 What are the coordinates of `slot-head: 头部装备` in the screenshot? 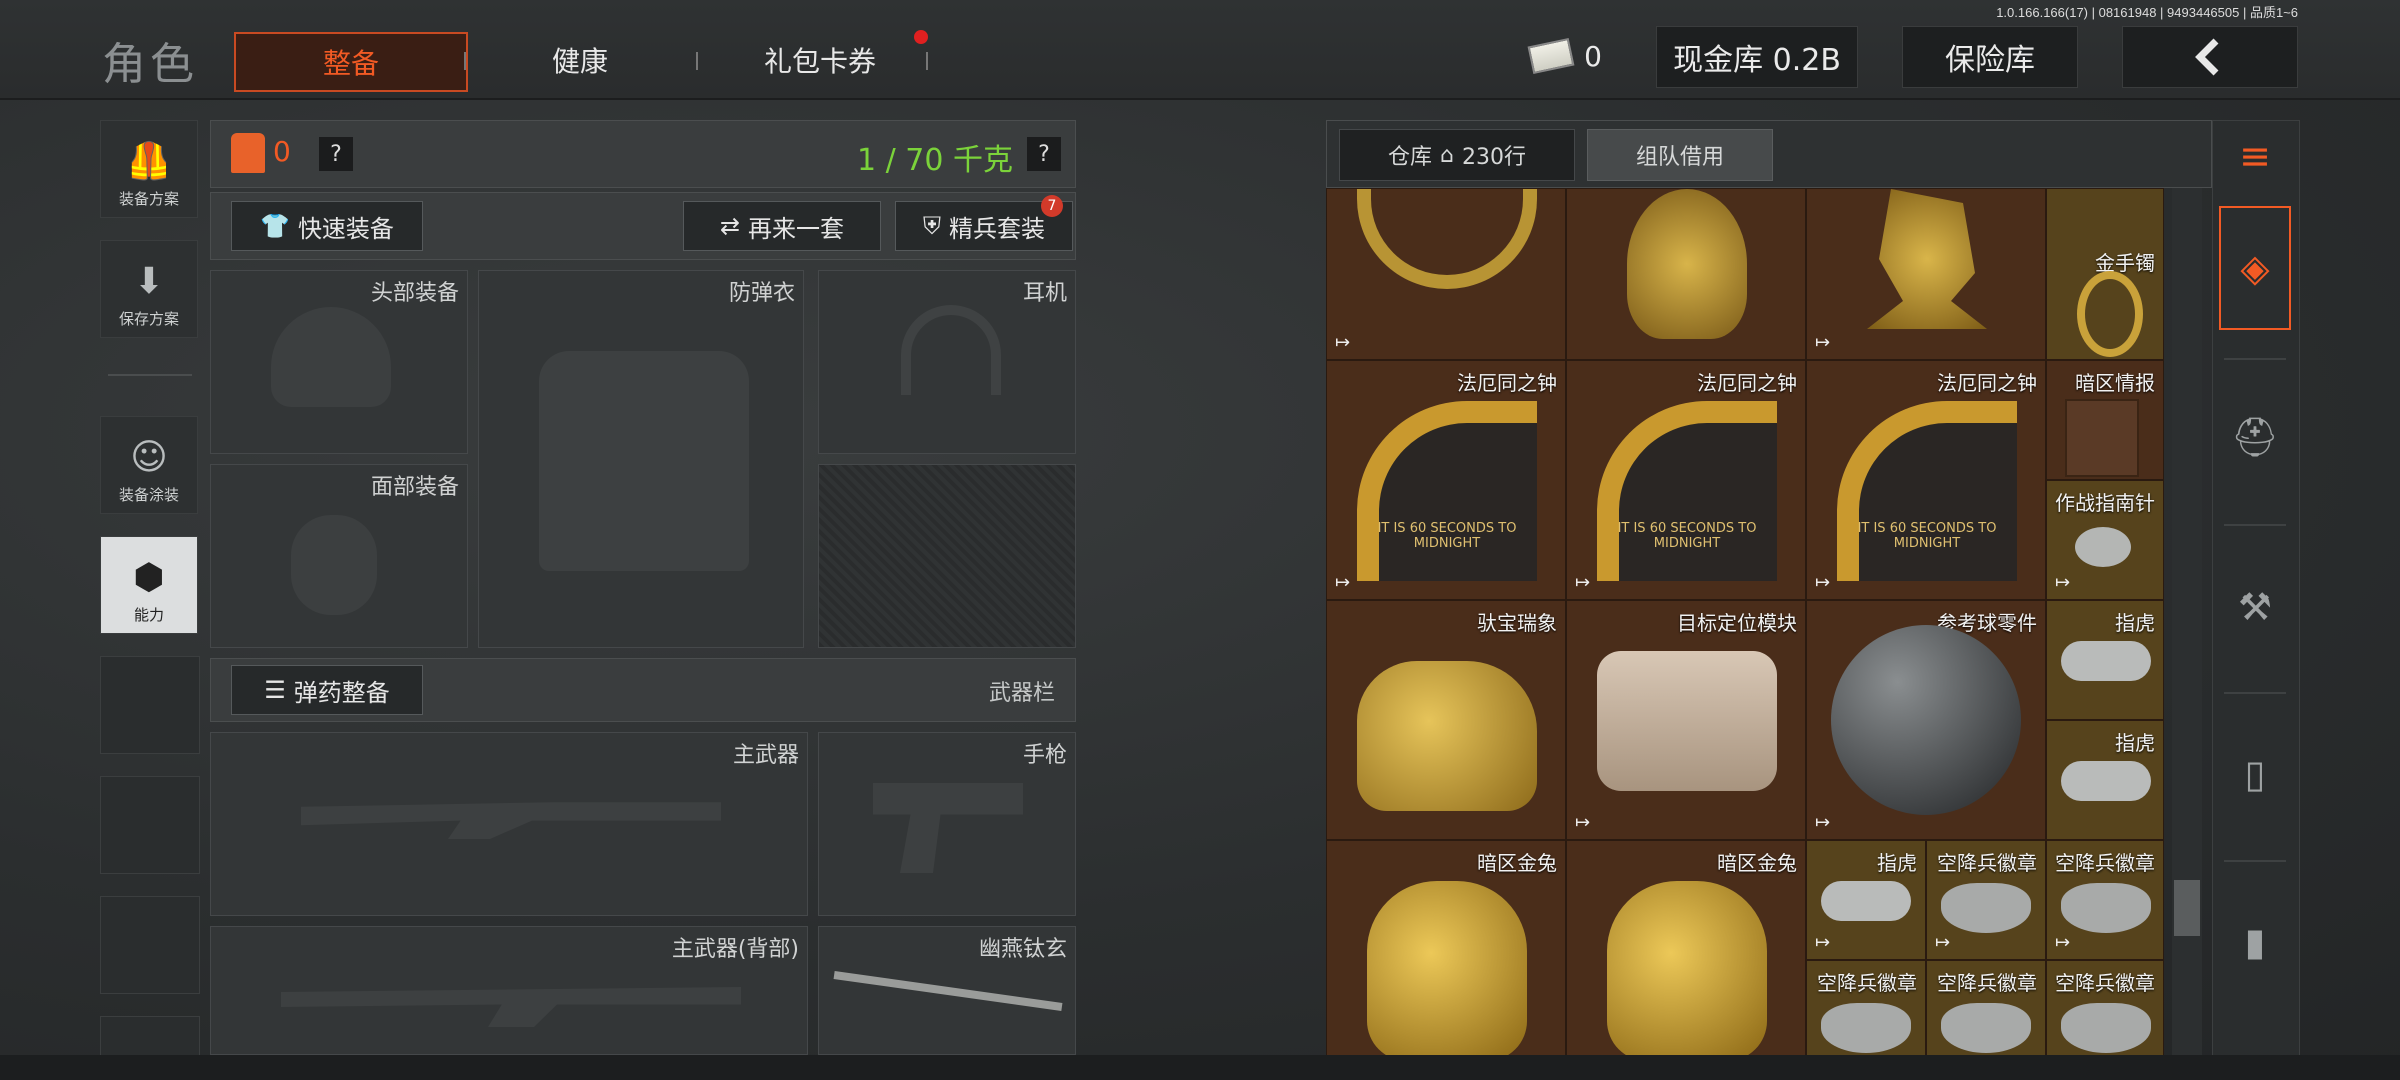 It's located at (339, 362).